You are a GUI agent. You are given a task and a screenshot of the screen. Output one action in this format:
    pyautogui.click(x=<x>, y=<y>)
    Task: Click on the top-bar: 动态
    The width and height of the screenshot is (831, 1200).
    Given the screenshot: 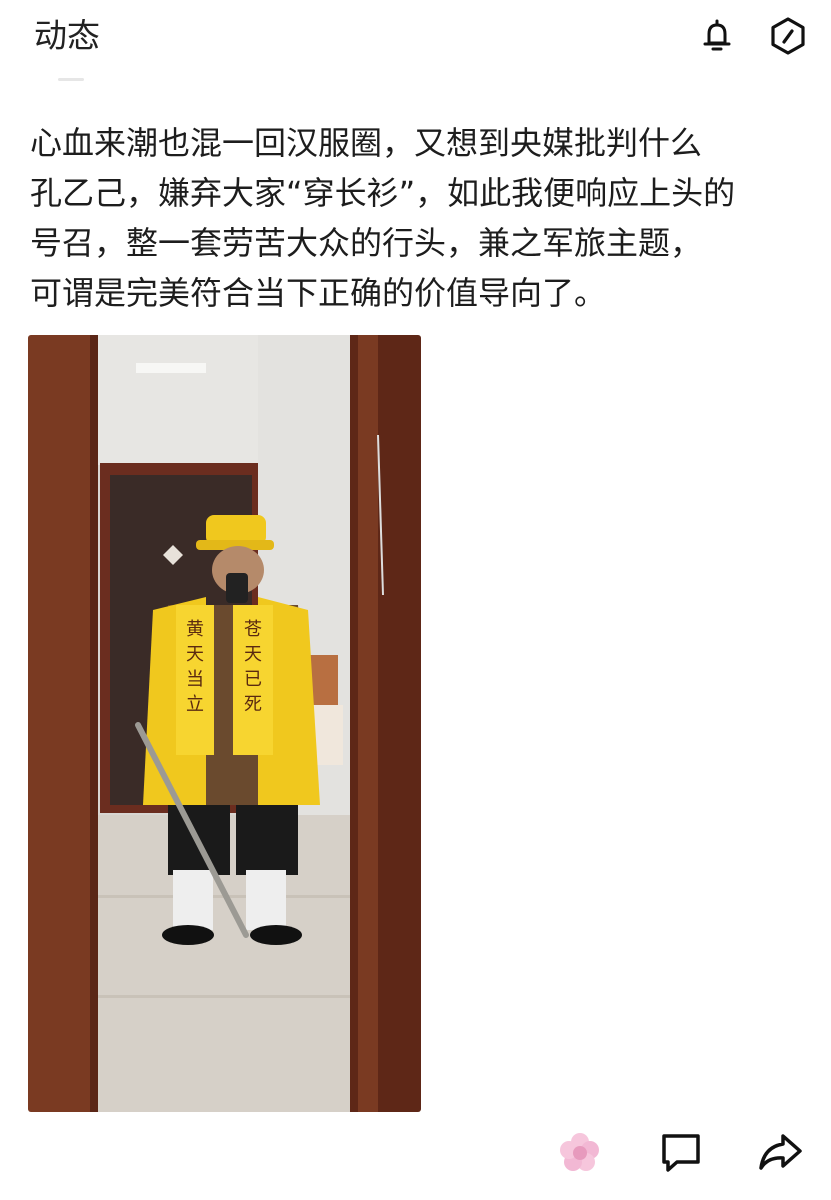 What is the action you would take?
    pyautogui.click(x=415, y=40)
    